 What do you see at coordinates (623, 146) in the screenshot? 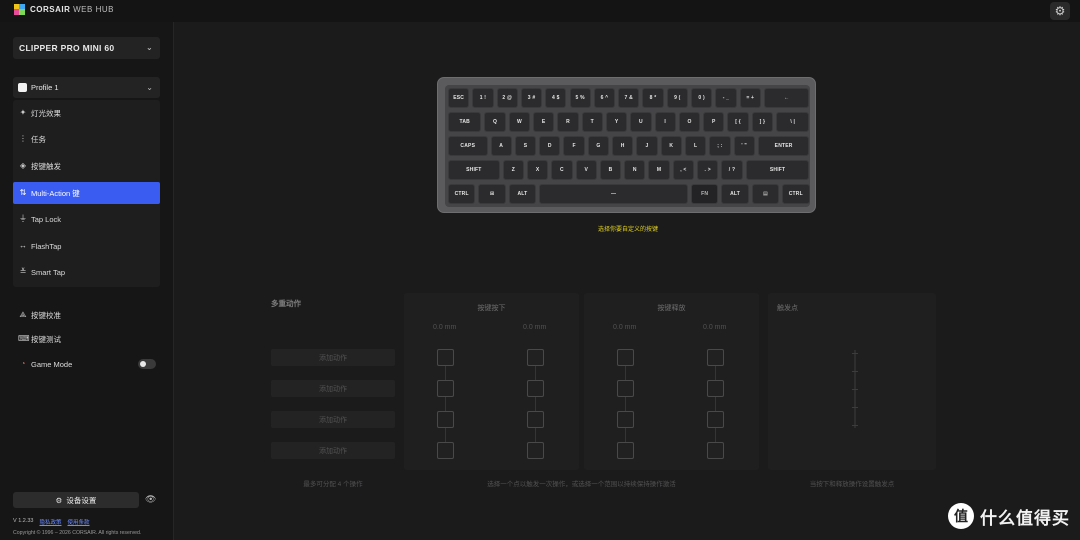
I see `key-2-6: H` at bounding box center [623, 146].